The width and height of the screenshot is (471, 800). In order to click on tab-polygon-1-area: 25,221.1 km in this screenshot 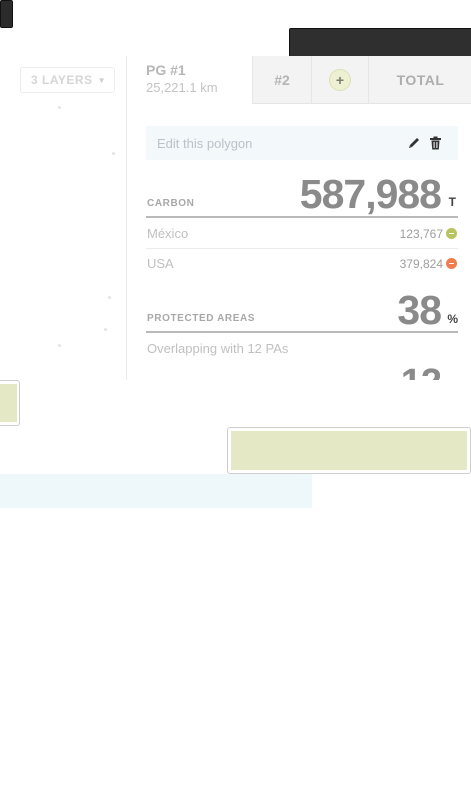, I will do `click(182, 87)`.